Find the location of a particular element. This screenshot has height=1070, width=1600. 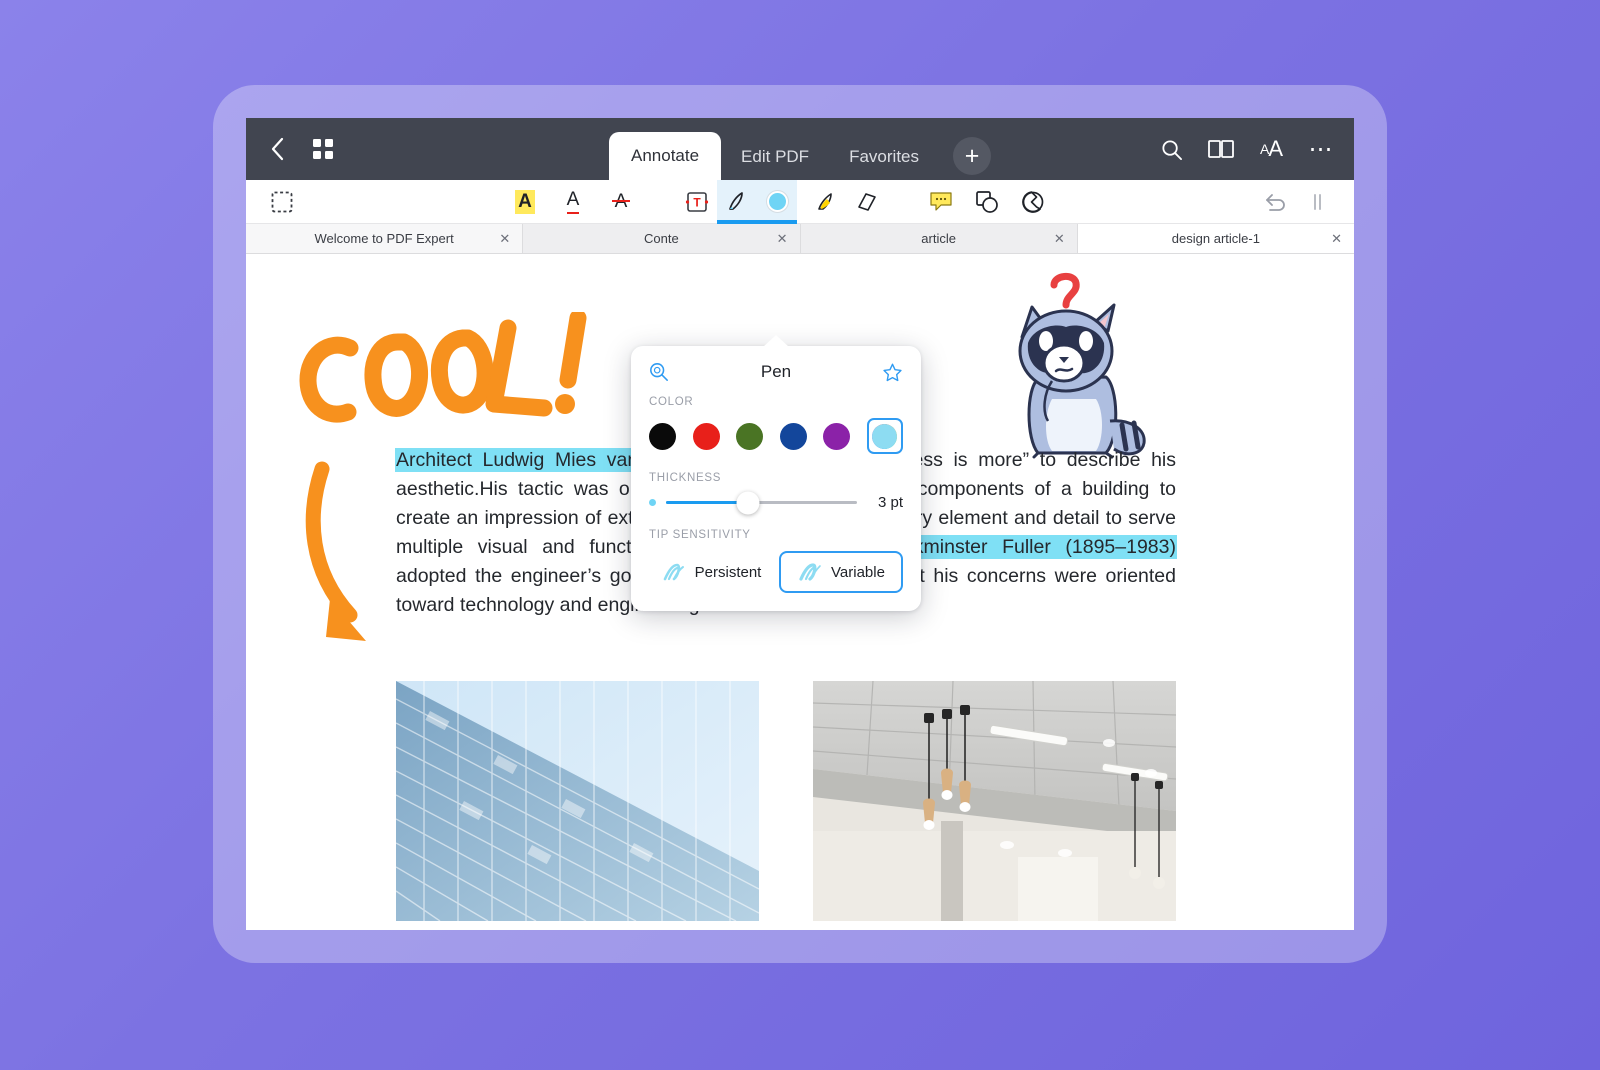

color-purple is located at coordinates (837, 436).